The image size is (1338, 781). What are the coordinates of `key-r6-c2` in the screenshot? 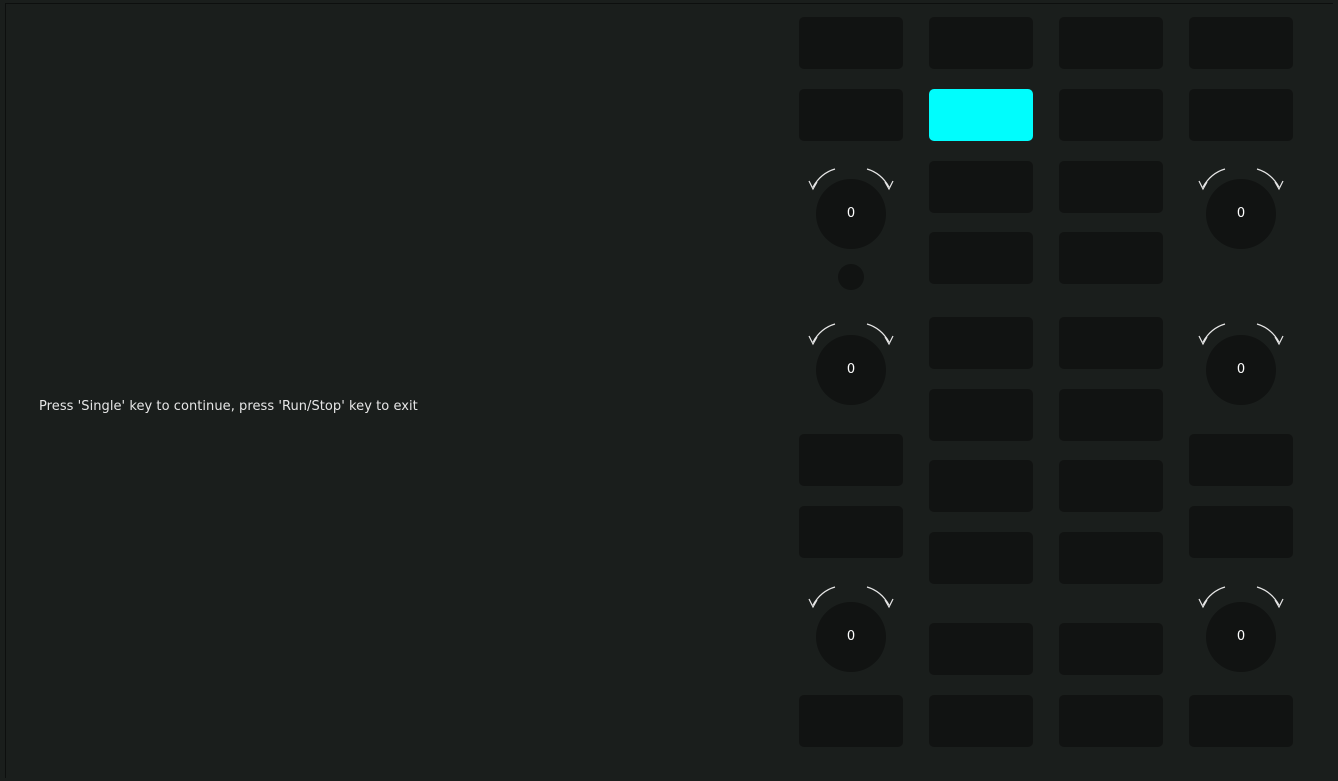 It's located at (981, 415).